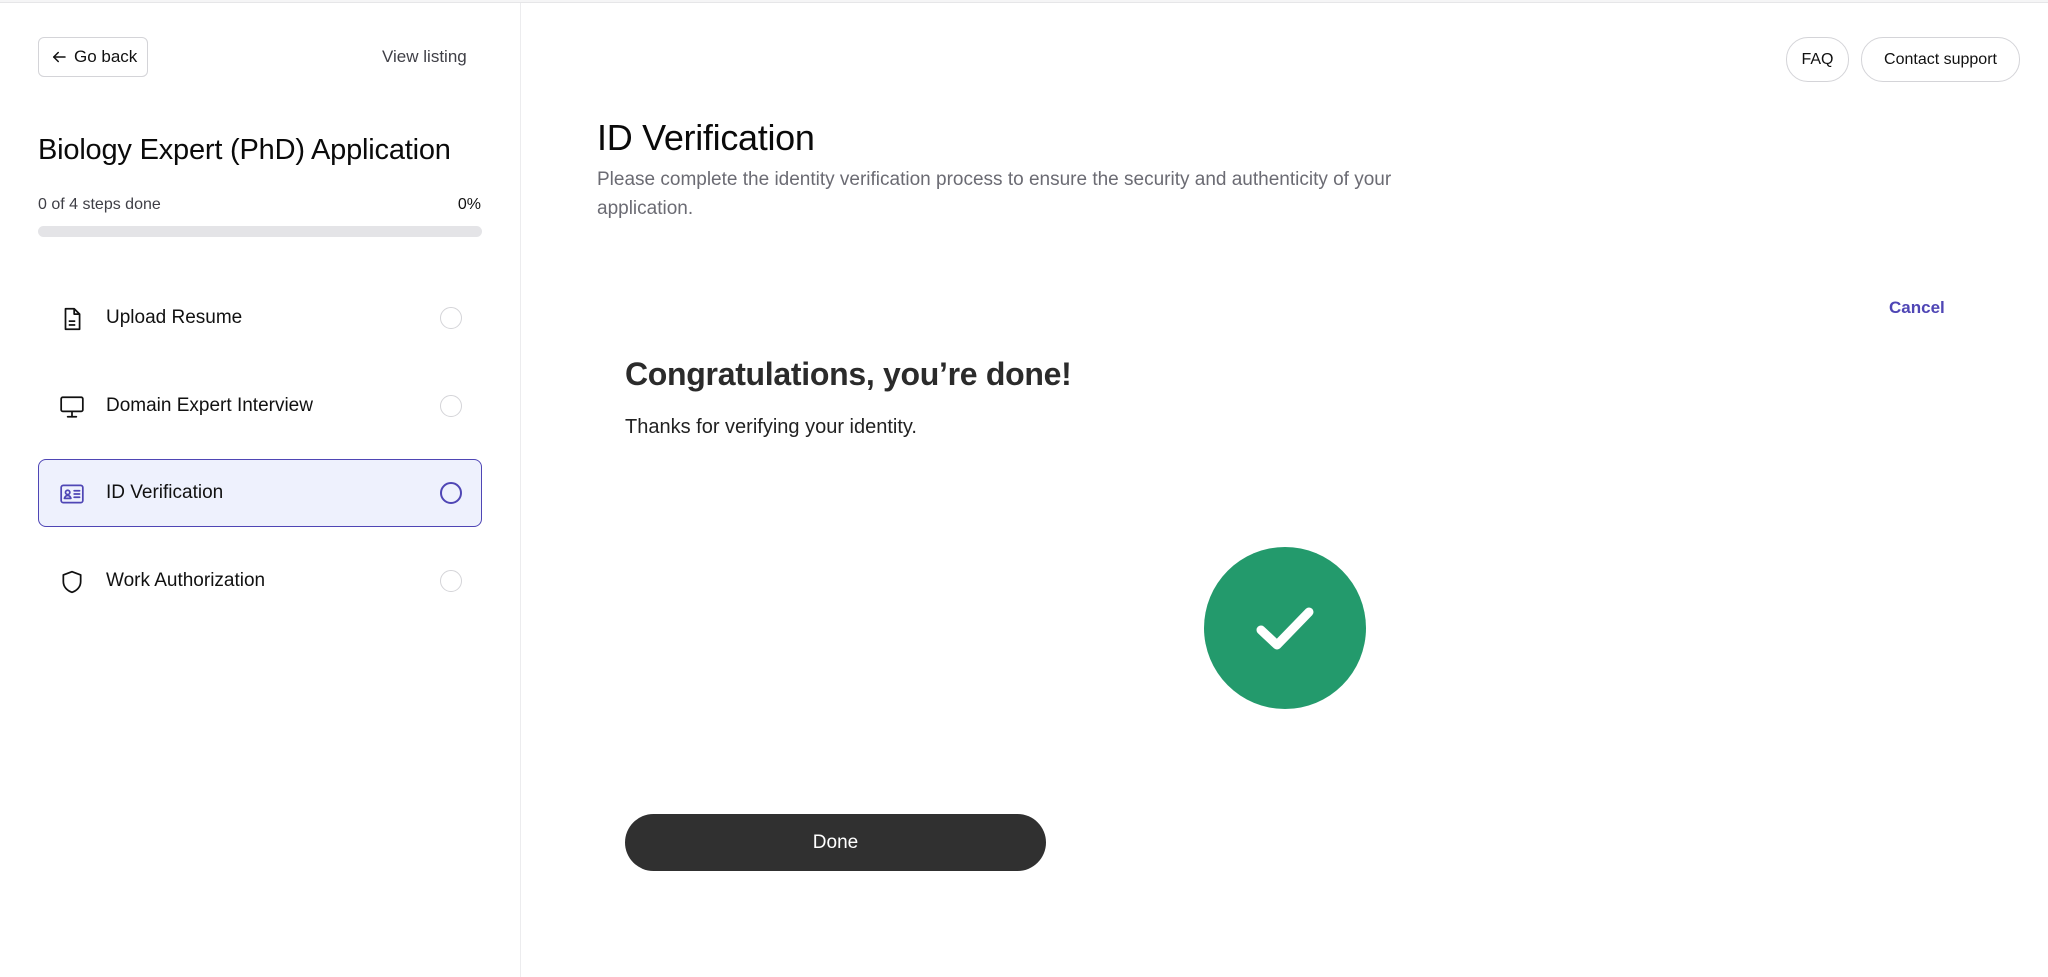  Describe the element at coordinates (244, 150) in the screenshot. I see `application-title: Biology Expert (PhD) Application` at that location.